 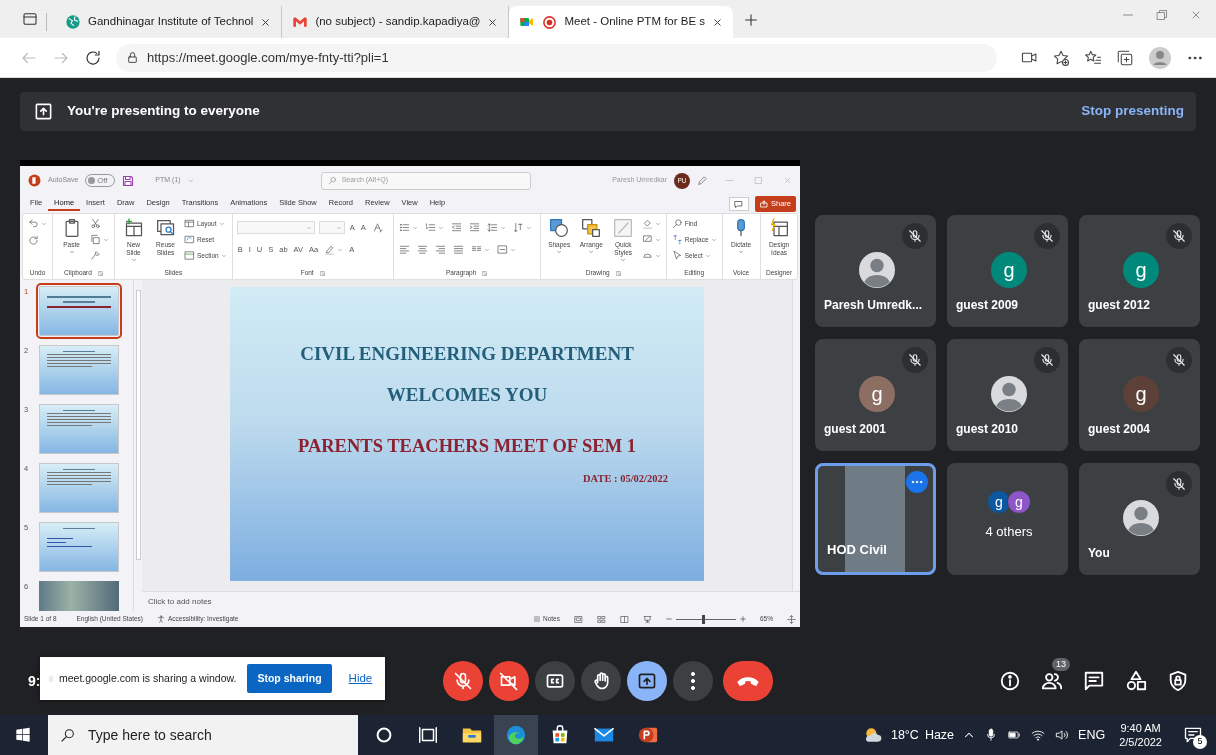 What do you see at coordinates (456, 227) in the screenshot?
I see `outdent-icon` at bounding box center [456, 227].